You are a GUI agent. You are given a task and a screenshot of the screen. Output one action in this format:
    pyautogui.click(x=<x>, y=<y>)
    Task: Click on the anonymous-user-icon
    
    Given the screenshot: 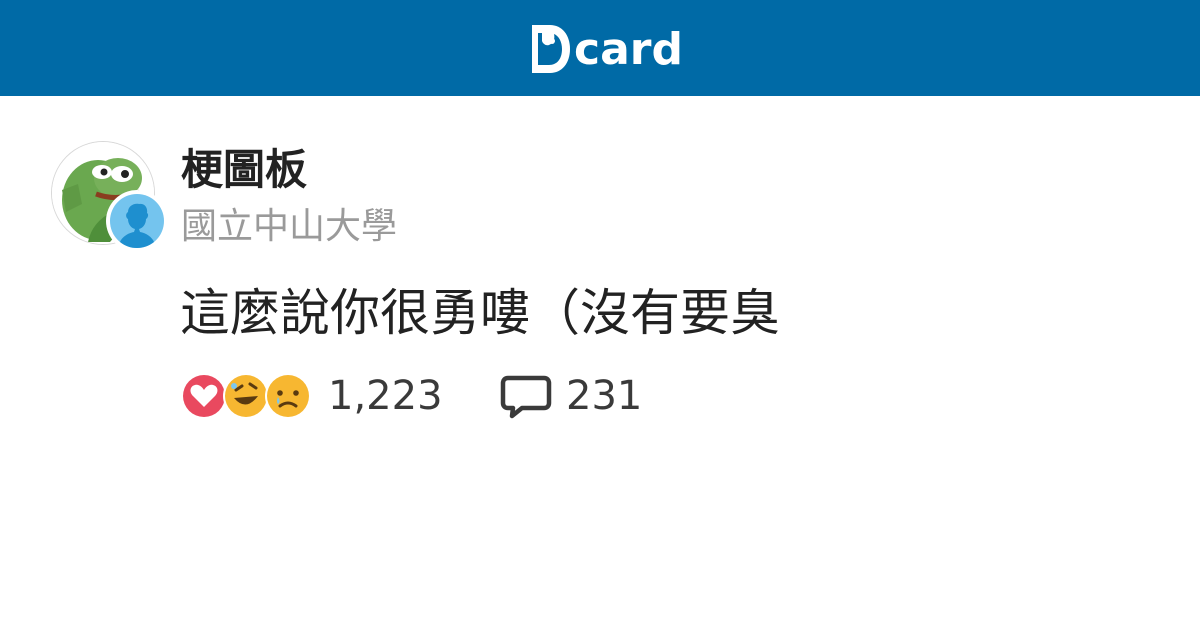 What is the action you would take?
    pyautogui.click(x=137, y=221)
    